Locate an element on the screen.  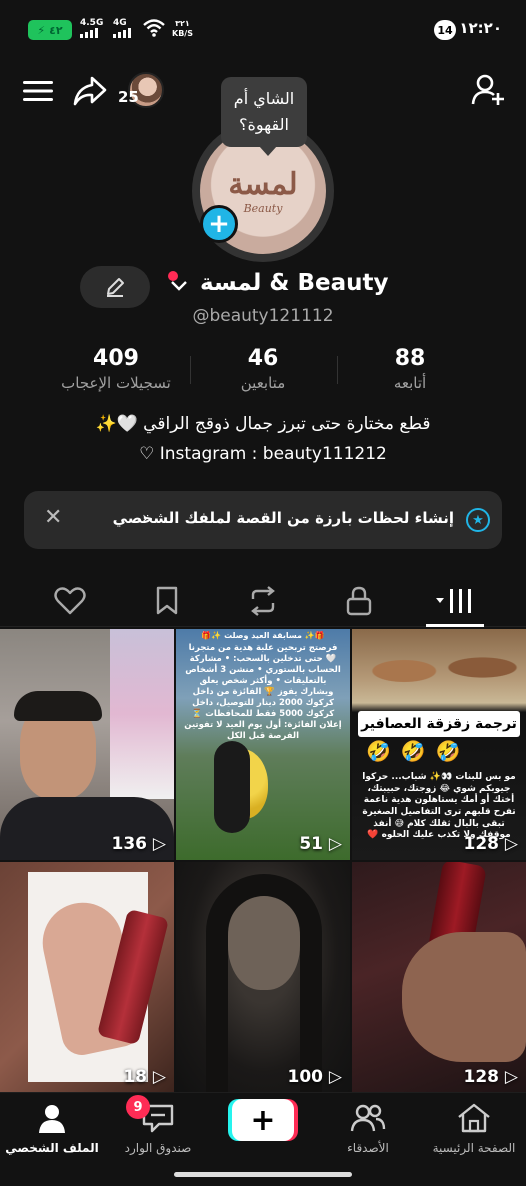
tab-videos is located at coordinates (456, 601).